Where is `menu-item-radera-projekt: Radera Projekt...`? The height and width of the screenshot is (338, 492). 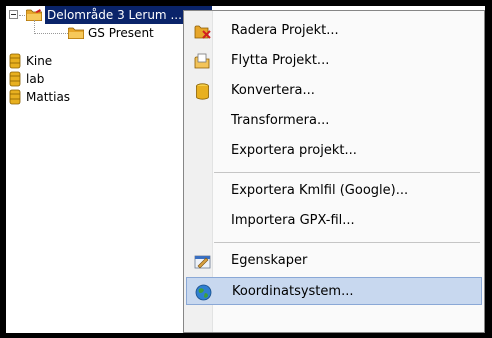
menu-item-radera-projekt: Radera Projekt... is located at coordinates (334, 31).